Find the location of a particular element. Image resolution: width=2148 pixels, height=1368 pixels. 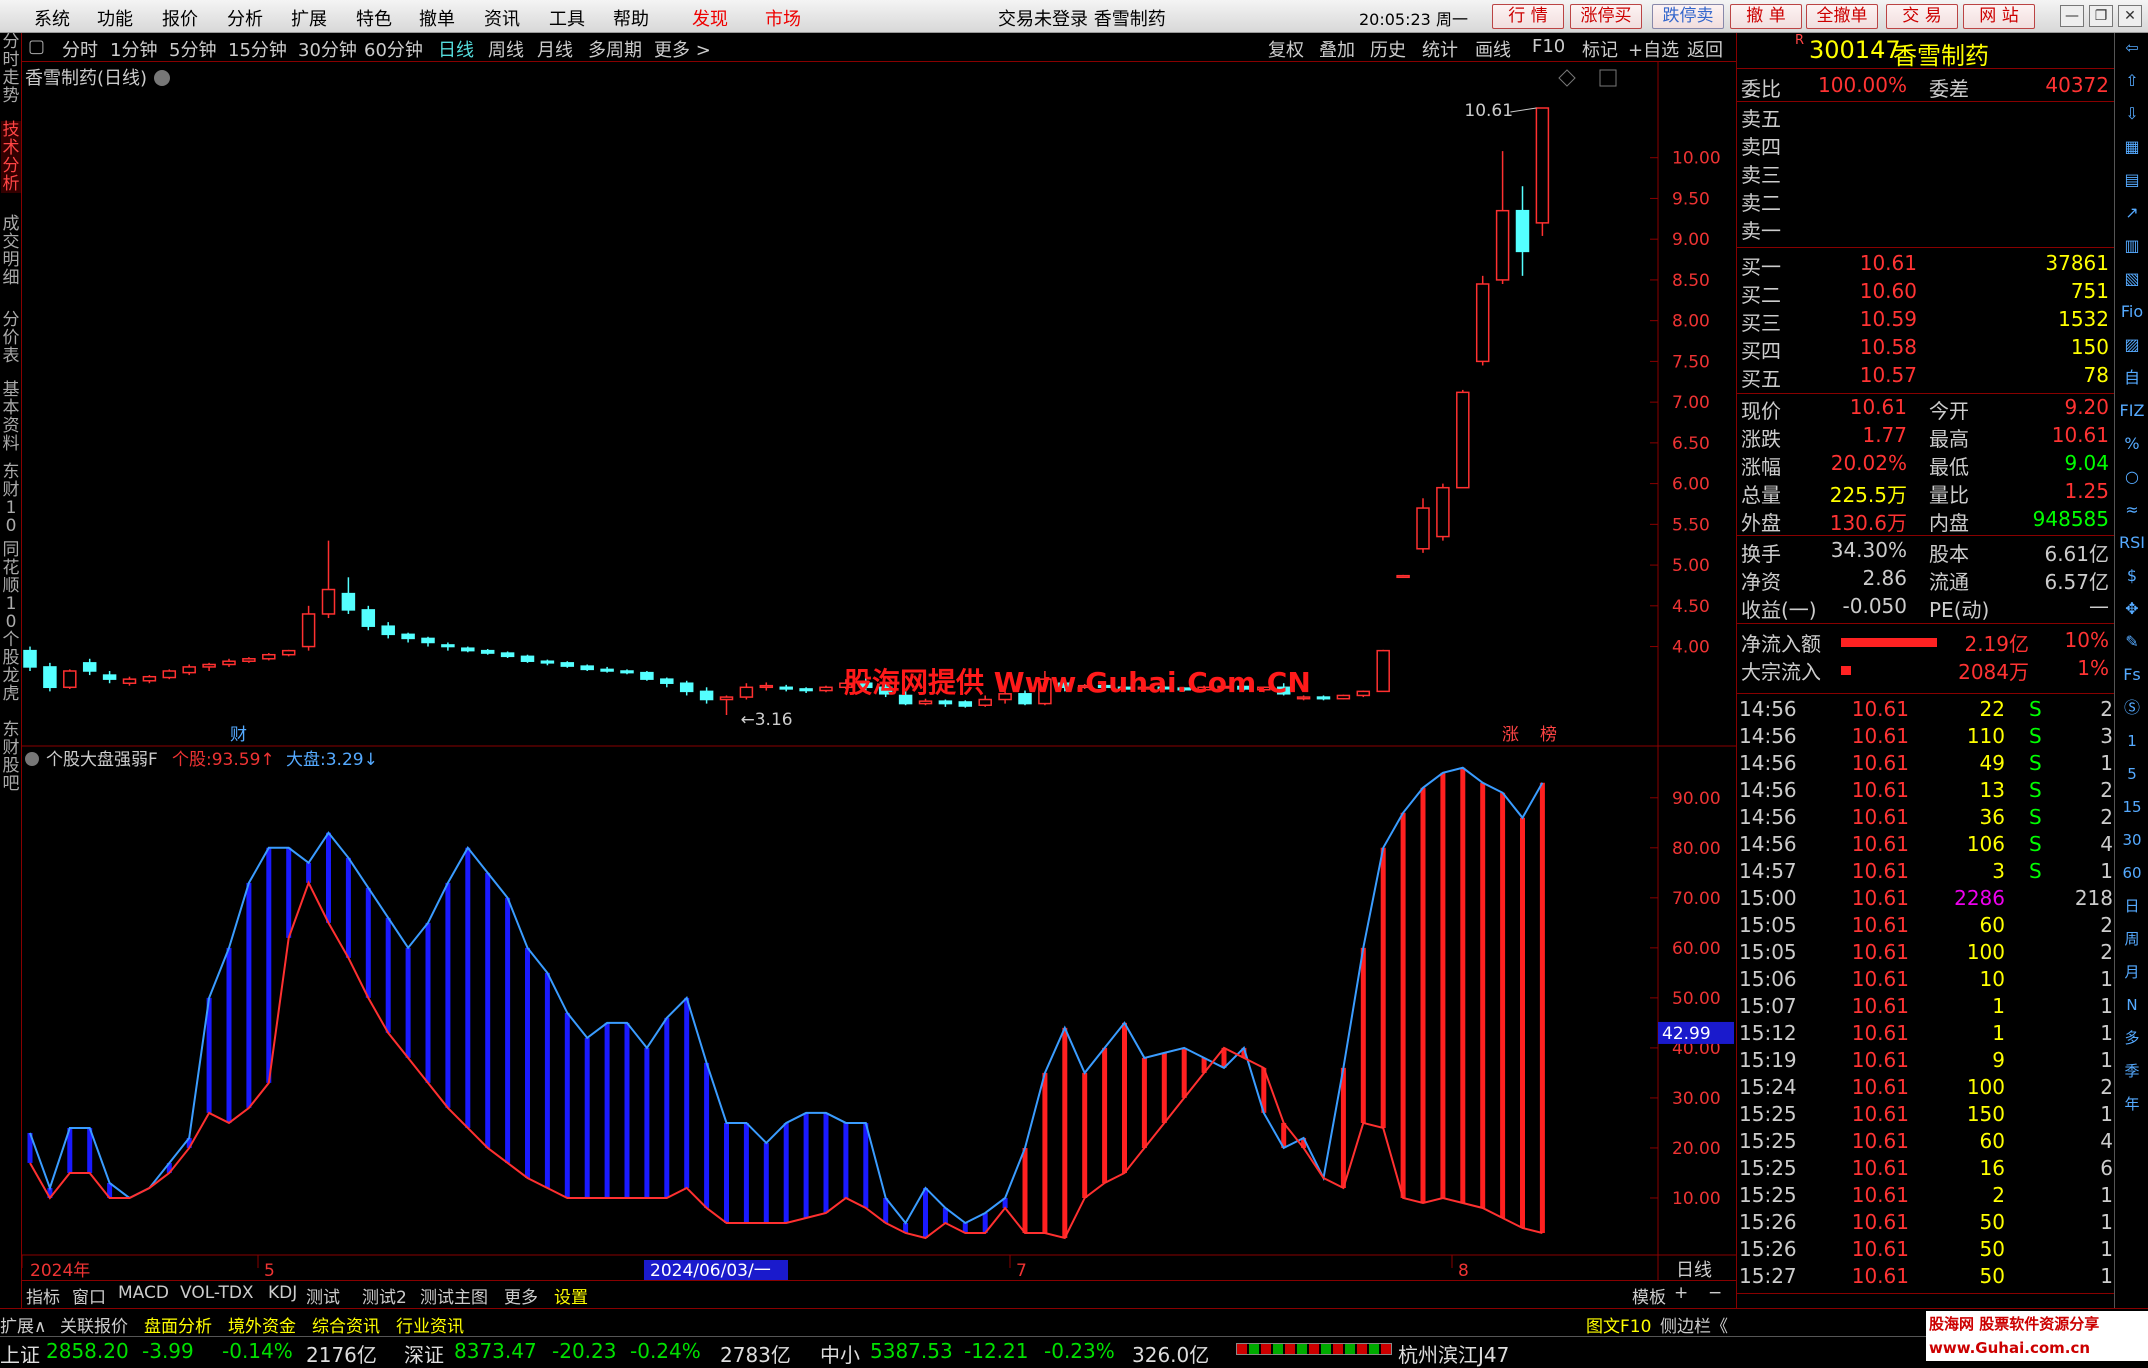

strip-icon-10: 自 is located at coordinates (2132, 378).